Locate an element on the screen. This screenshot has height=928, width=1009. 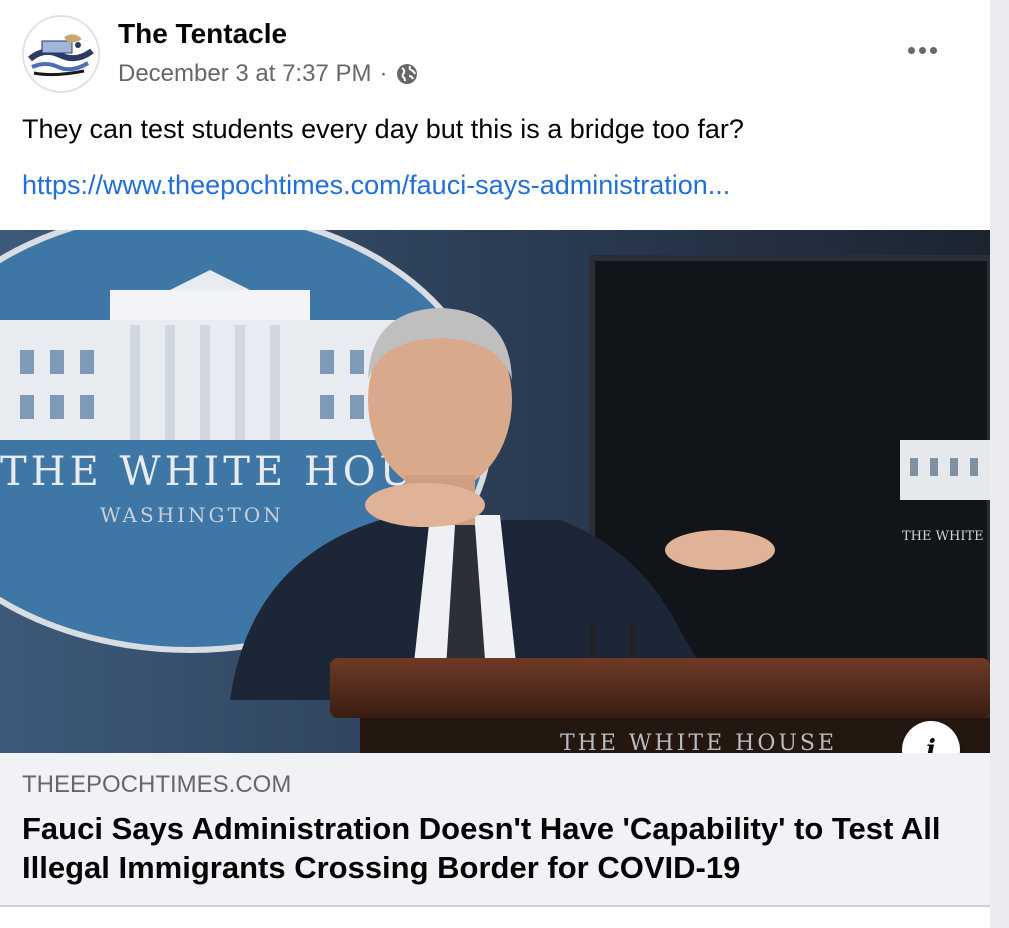
page-avatar is located at coordinates (61, 54).